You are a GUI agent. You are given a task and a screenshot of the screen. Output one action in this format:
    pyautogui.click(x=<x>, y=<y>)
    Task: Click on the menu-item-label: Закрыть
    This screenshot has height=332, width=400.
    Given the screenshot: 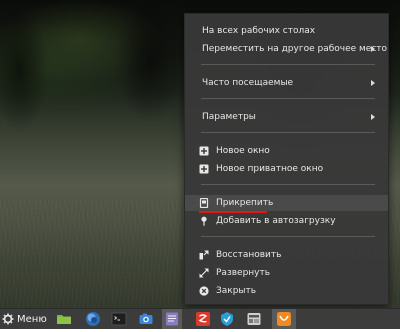 What is the action you would take?
    pyautogui.click(x=236, y=291)
    